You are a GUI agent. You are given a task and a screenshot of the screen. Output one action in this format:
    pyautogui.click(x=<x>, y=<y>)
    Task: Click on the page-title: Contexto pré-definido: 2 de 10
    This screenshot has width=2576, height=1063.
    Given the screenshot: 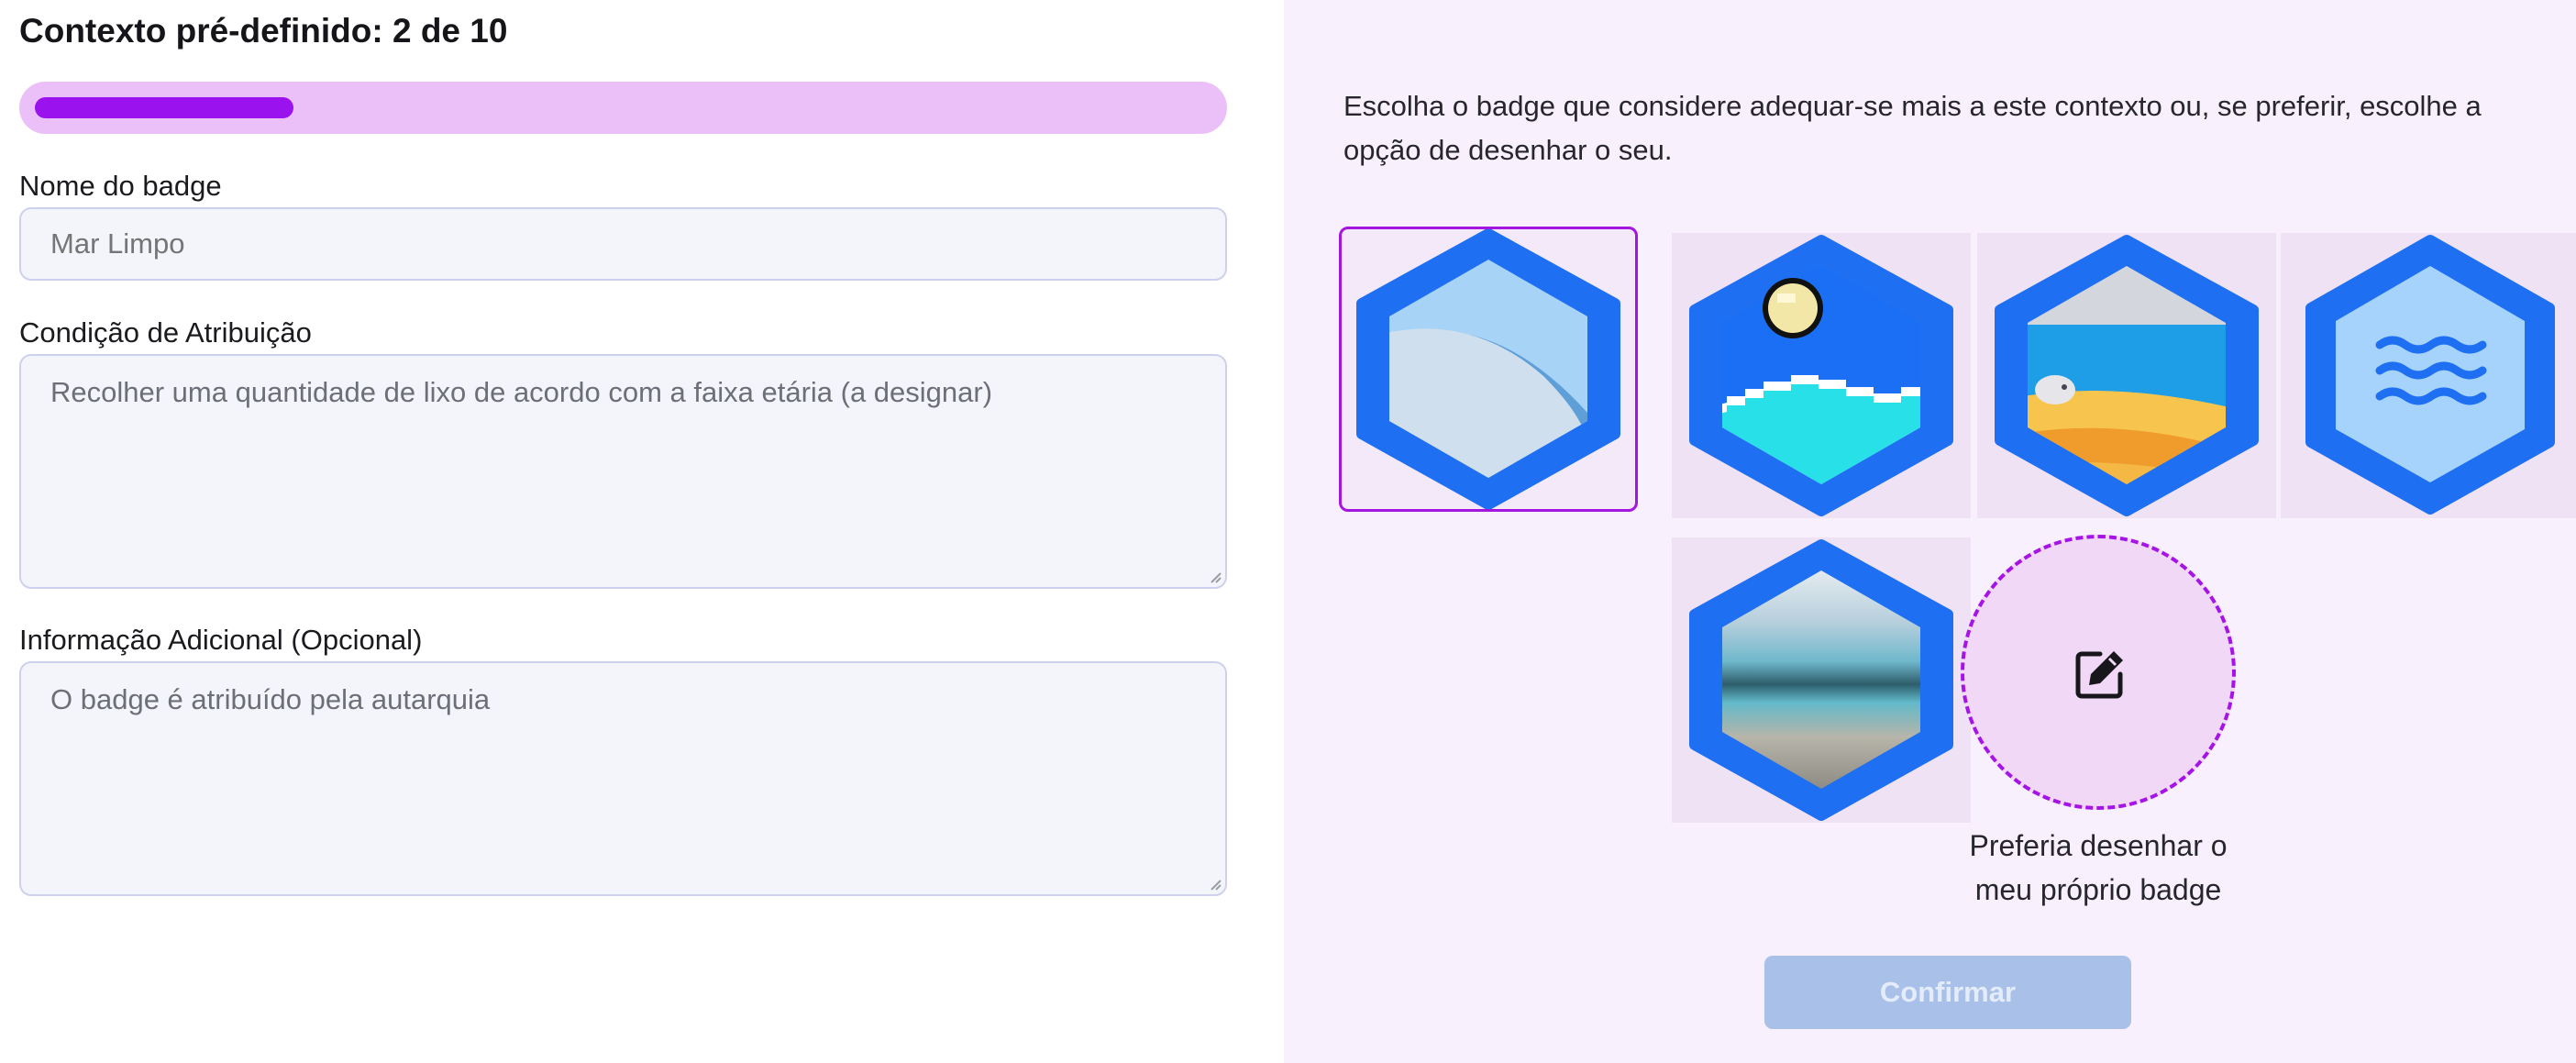 What is the action you would take?
    pyautogui.click(x=263, y=31)
    